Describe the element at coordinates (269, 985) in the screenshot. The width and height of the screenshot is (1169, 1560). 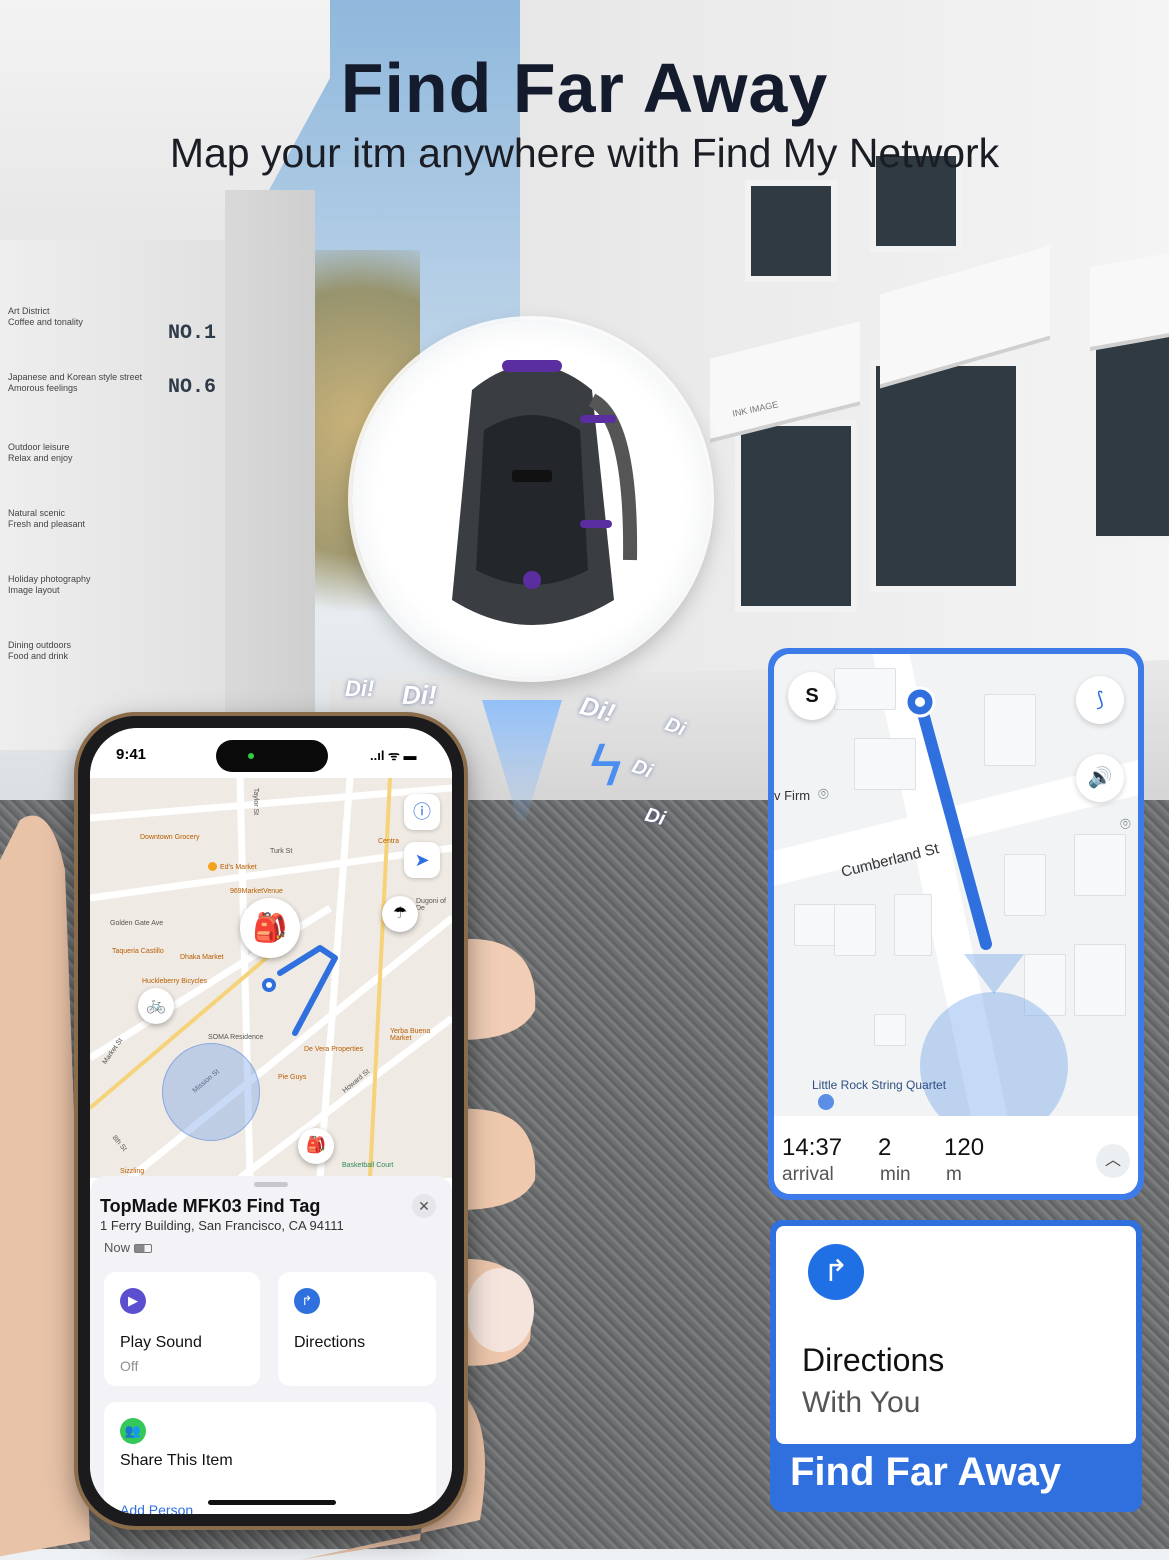
I see `user-location-dot` at that location.